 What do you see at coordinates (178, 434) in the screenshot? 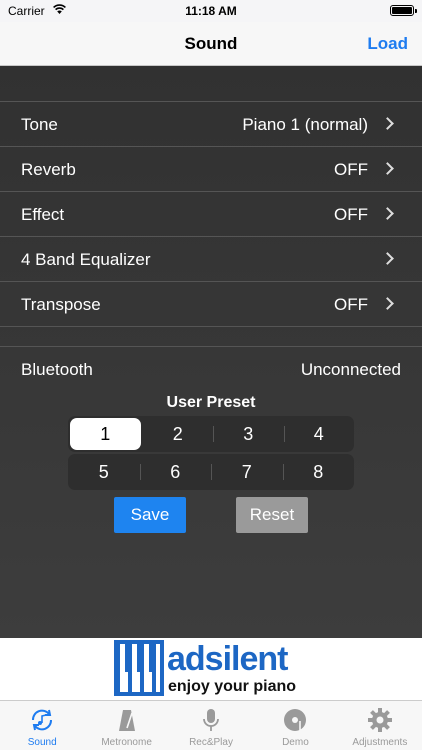
I see `preset-button-2: 2` at bounding box center [178, 434].